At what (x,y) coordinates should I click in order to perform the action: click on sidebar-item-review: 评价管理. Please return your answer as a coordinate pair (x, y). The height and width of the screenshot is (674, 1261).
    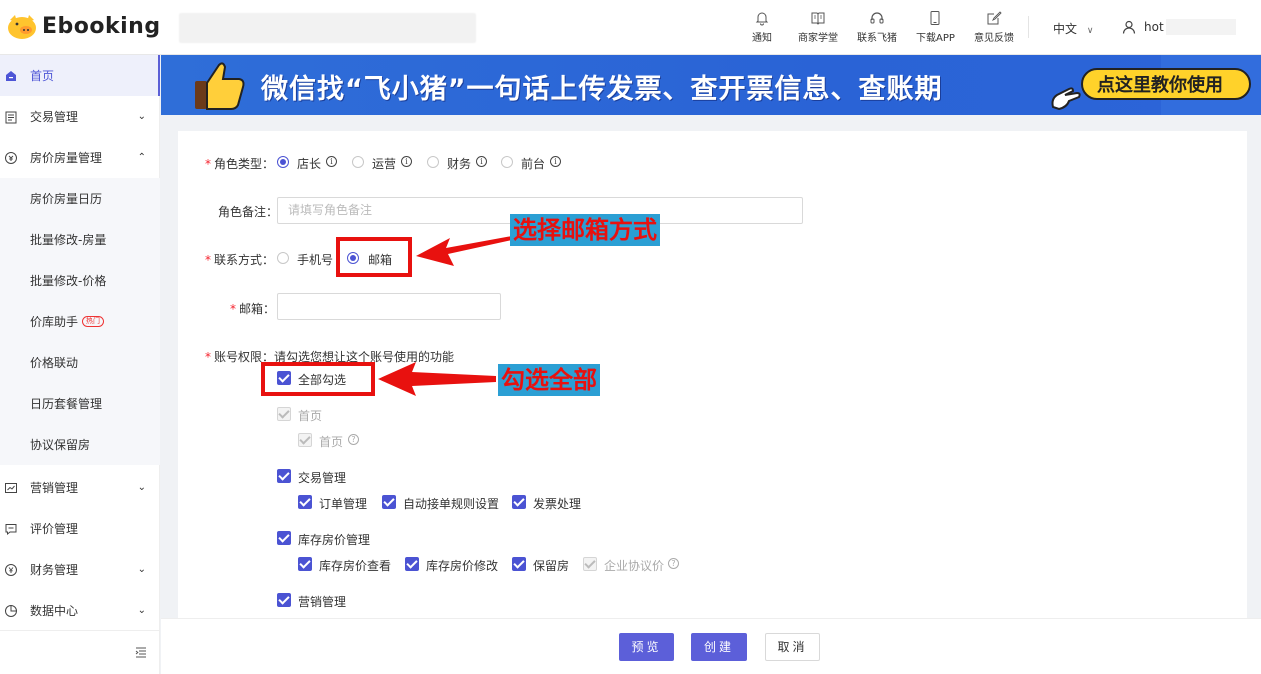
    Looking at the image, I should click on (80, 528).